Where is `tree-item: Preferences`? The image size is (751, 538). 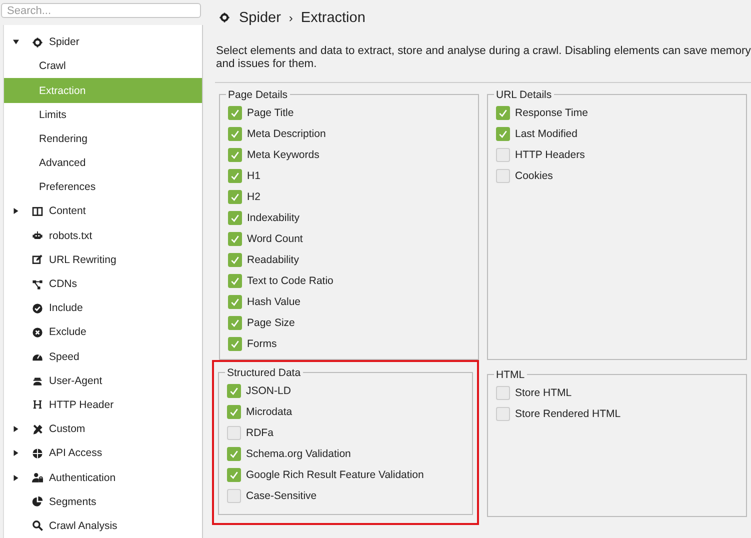
tree-item: Preferences is located at coordinates (103, 187).